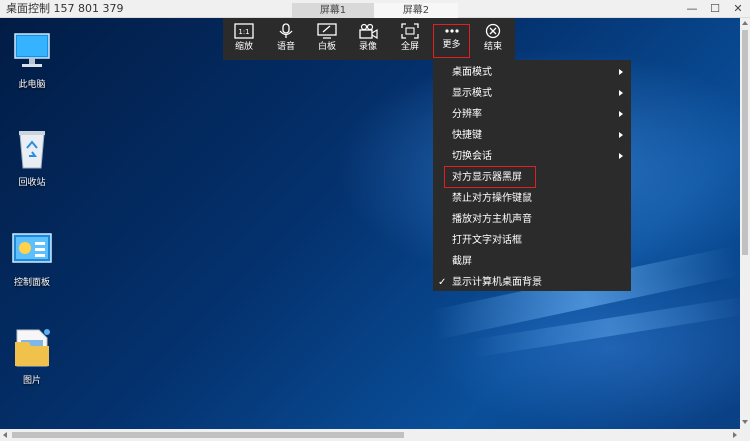  I want to click on menu-item-label: 切换会话, so click(472, 156).